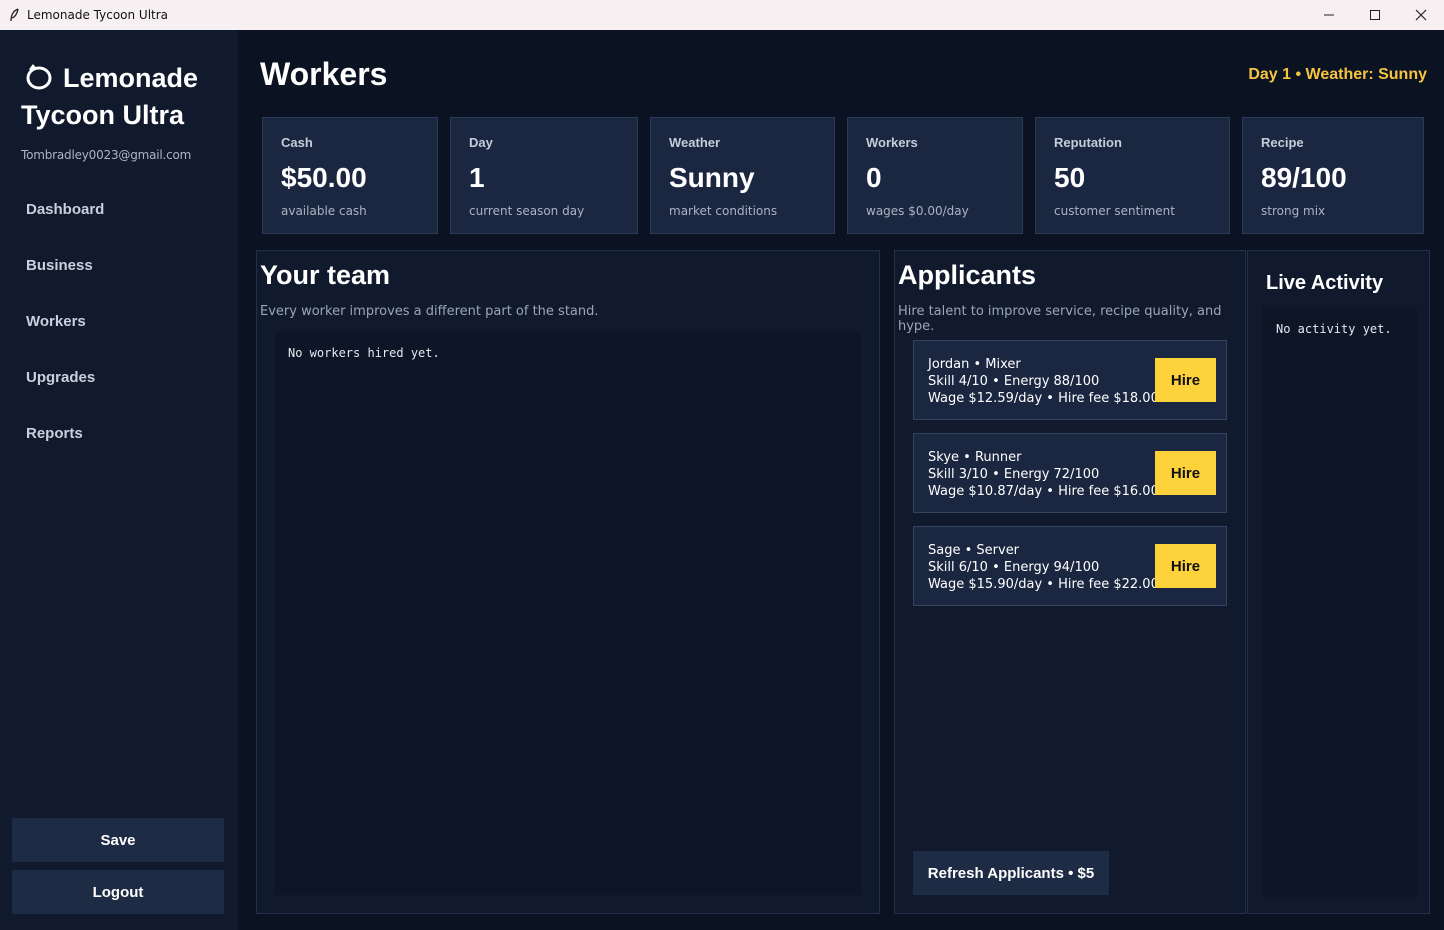 Image resolution: width=1444 pixels, height=930 pixels. I want to click on stat-card-workers: Workers 0 wages $0.00/day, so click(935, 175).